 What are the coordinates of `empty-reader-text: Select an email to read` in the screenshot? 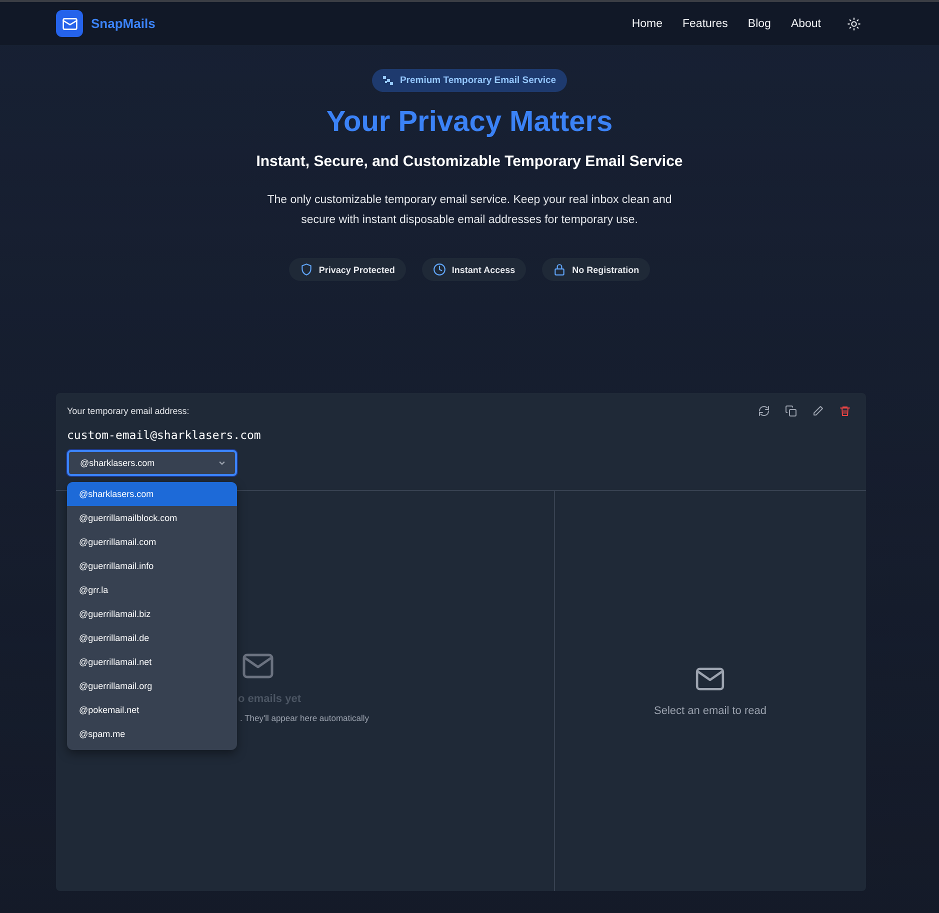 It's located at (710, 711).